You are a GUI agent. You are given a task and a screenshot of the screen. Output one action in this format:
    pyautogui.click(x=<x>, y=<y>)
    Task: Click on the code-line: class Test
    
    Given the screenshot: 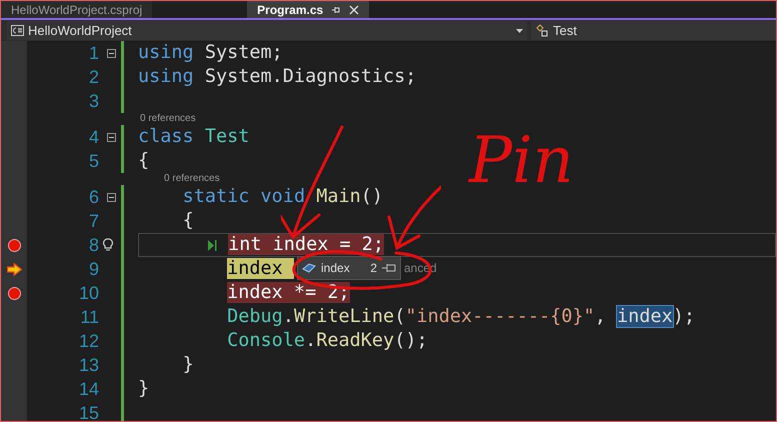 What is the action you would take?
    pyautogui.click(x=194, y=137)
    